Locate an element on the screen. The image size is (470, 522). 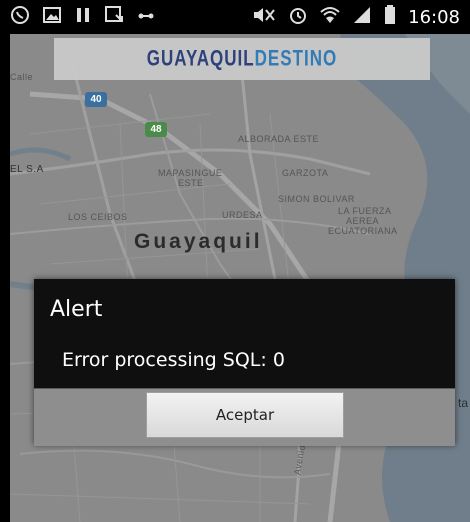
road-shield-48: 48 is located at coordinates (156, 129).